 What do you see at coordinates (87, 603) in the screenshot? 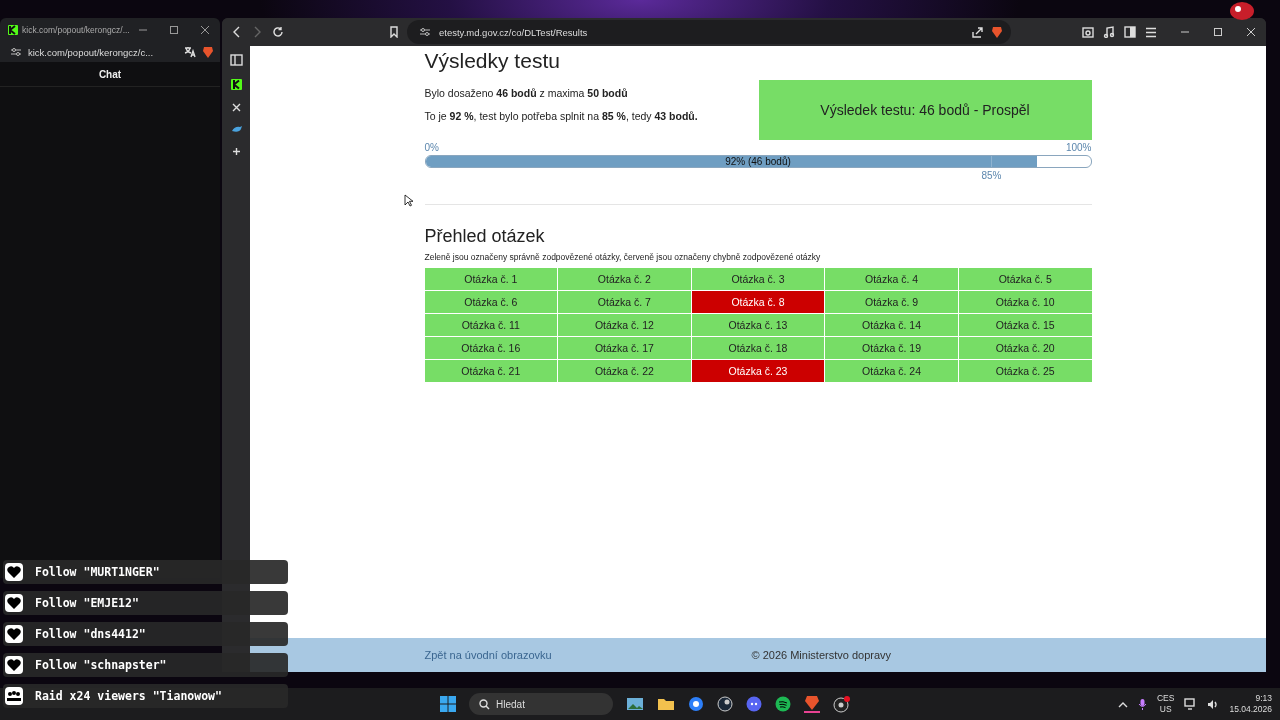
I see `alert-text: Follow "EMJE12"` at bounding box center [87, 603].